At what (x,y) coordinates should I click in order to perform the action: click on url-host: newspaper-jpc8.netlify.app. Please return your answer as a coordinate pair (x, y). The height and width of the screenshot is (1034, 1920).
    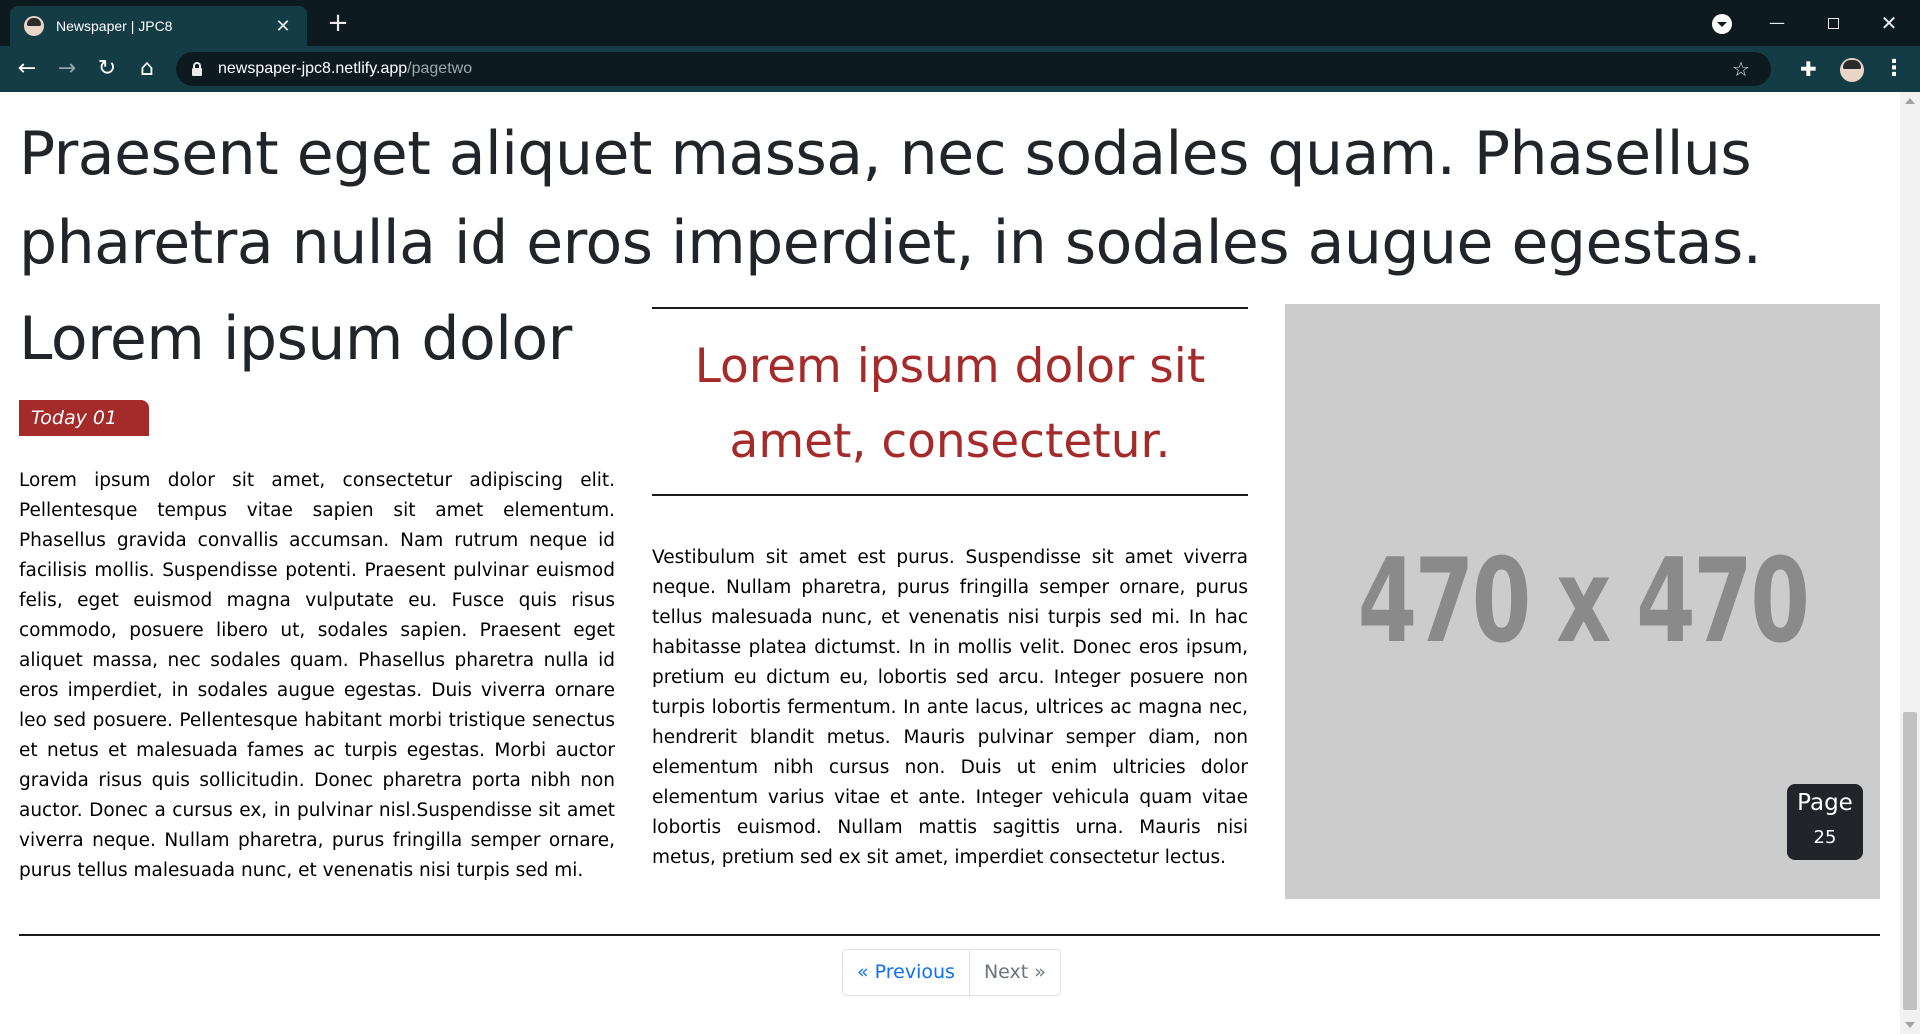
    Looking at the image, I should click on (313, 68).